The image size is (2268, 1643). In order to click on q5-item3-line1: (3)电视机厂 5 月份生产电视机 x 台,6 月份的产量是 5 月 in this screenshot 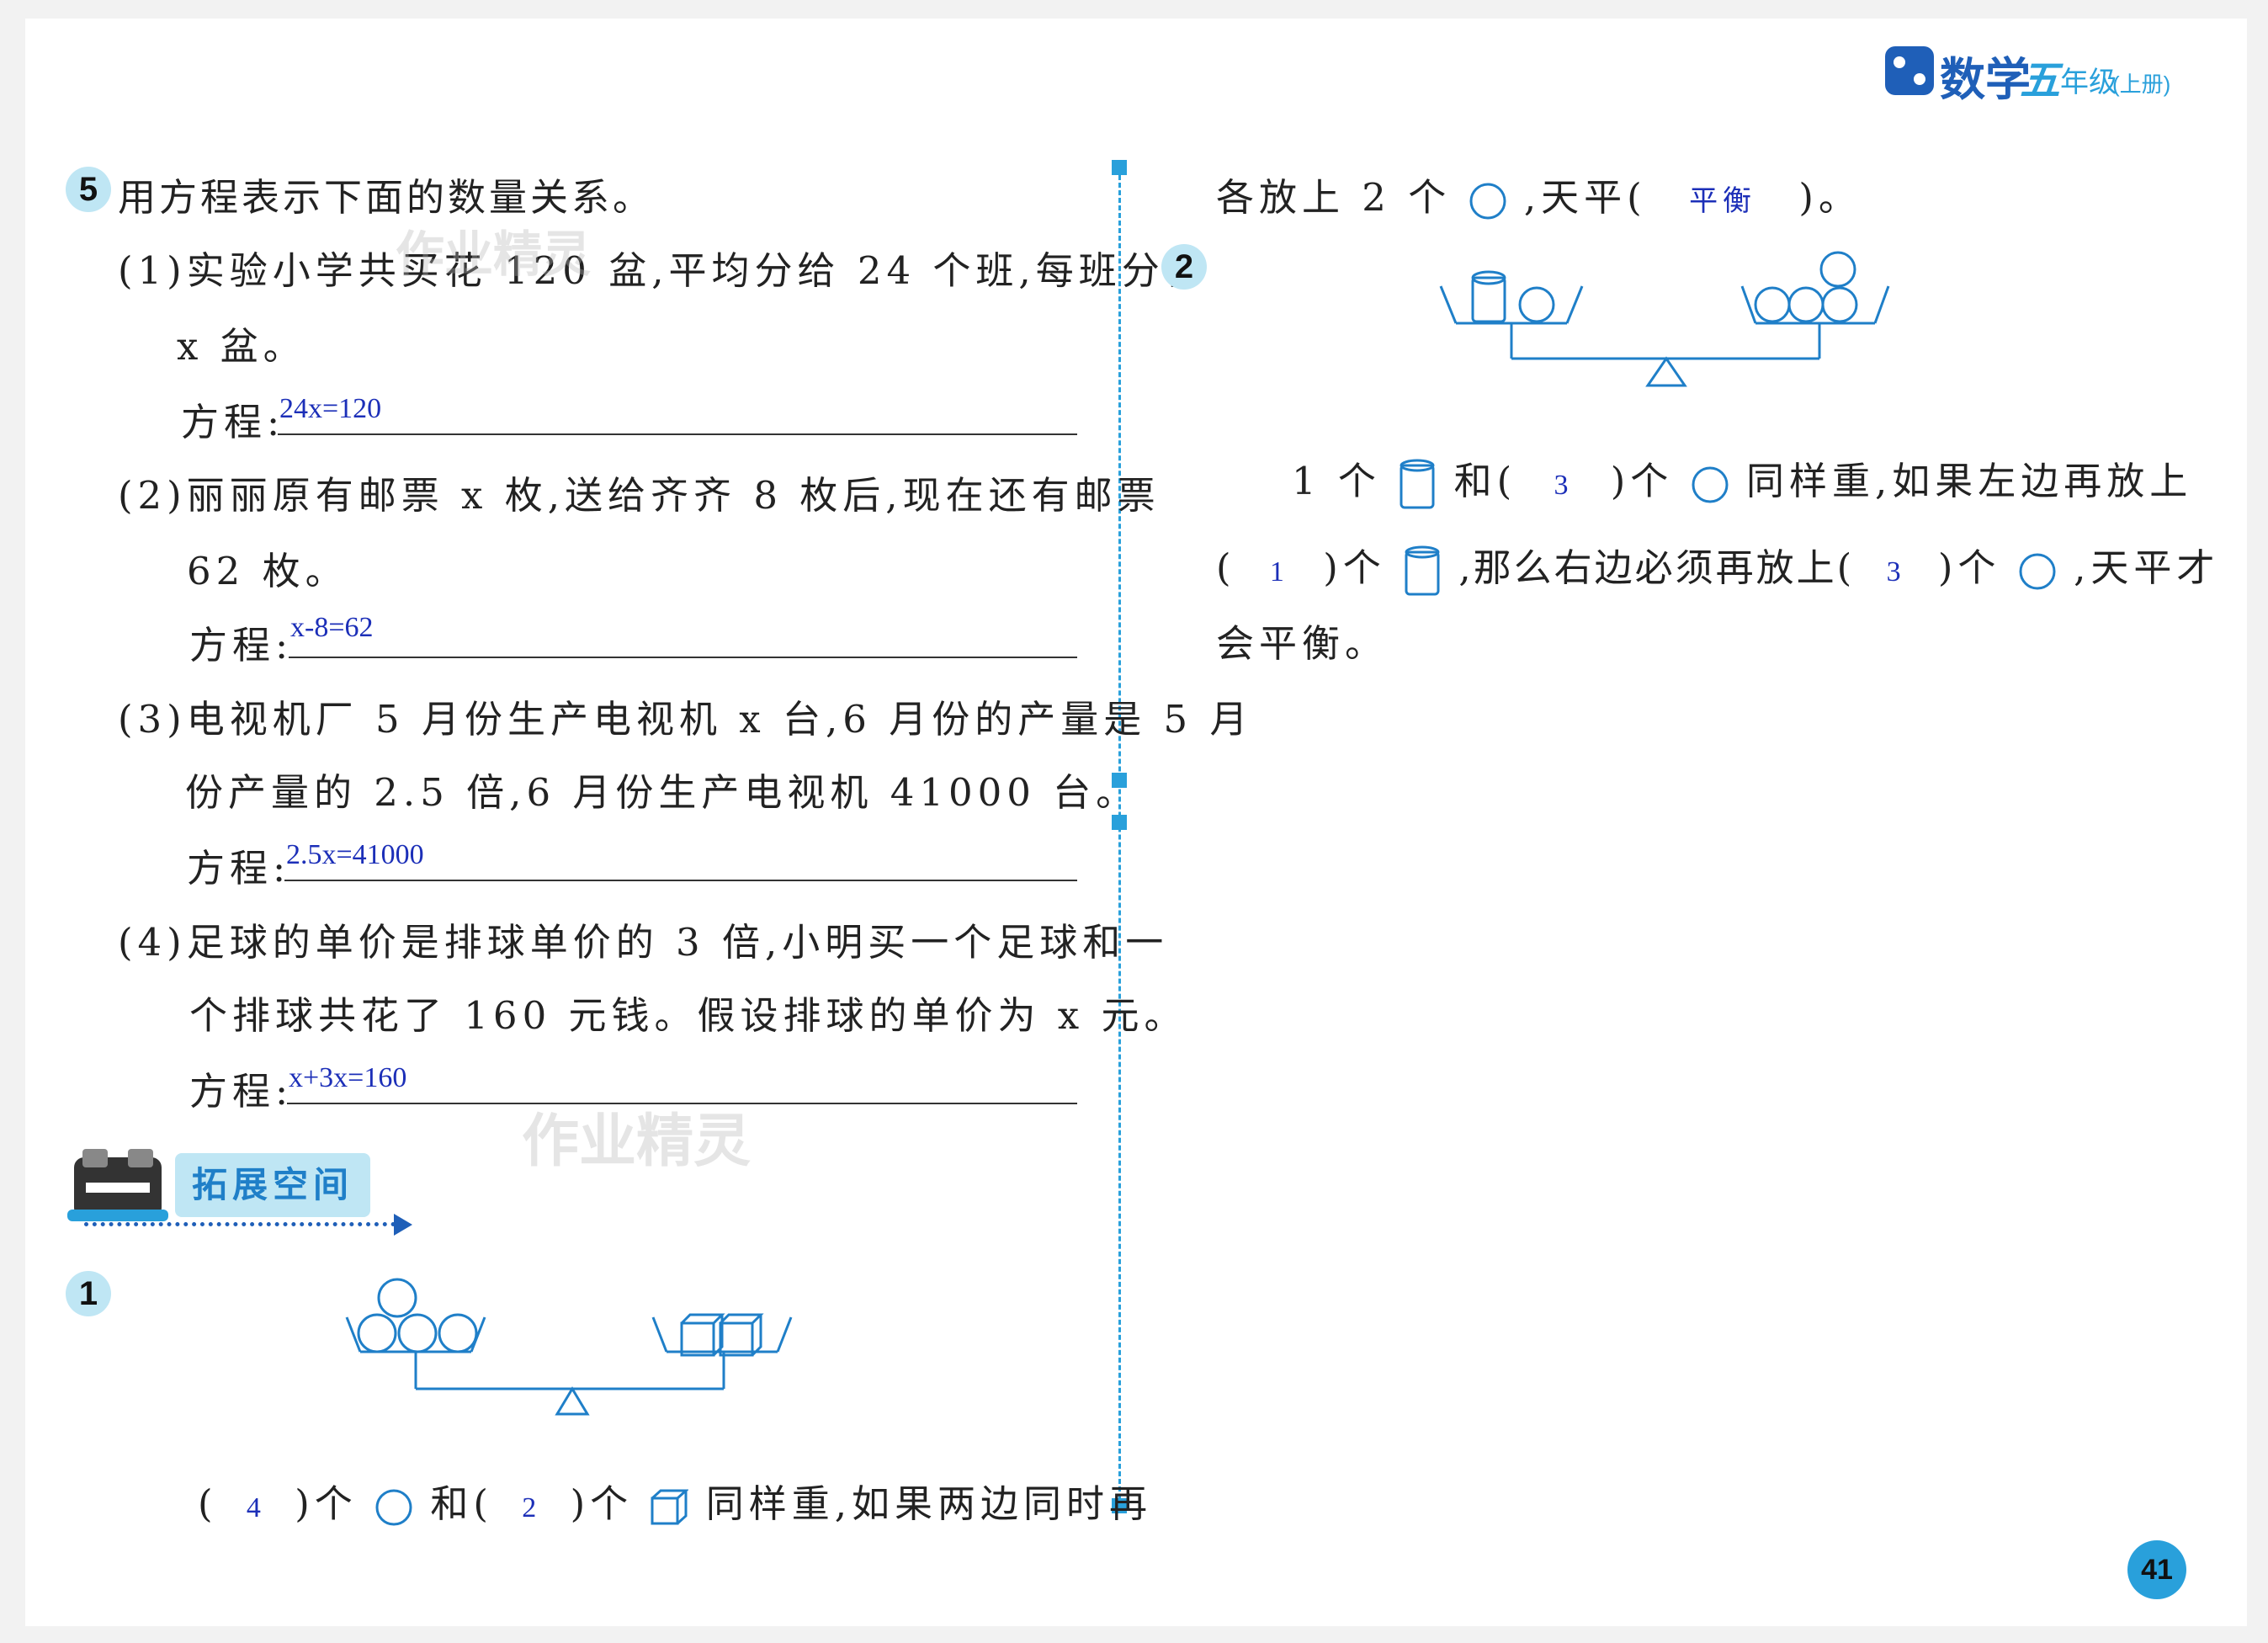, I will do `click(685, 719)`.